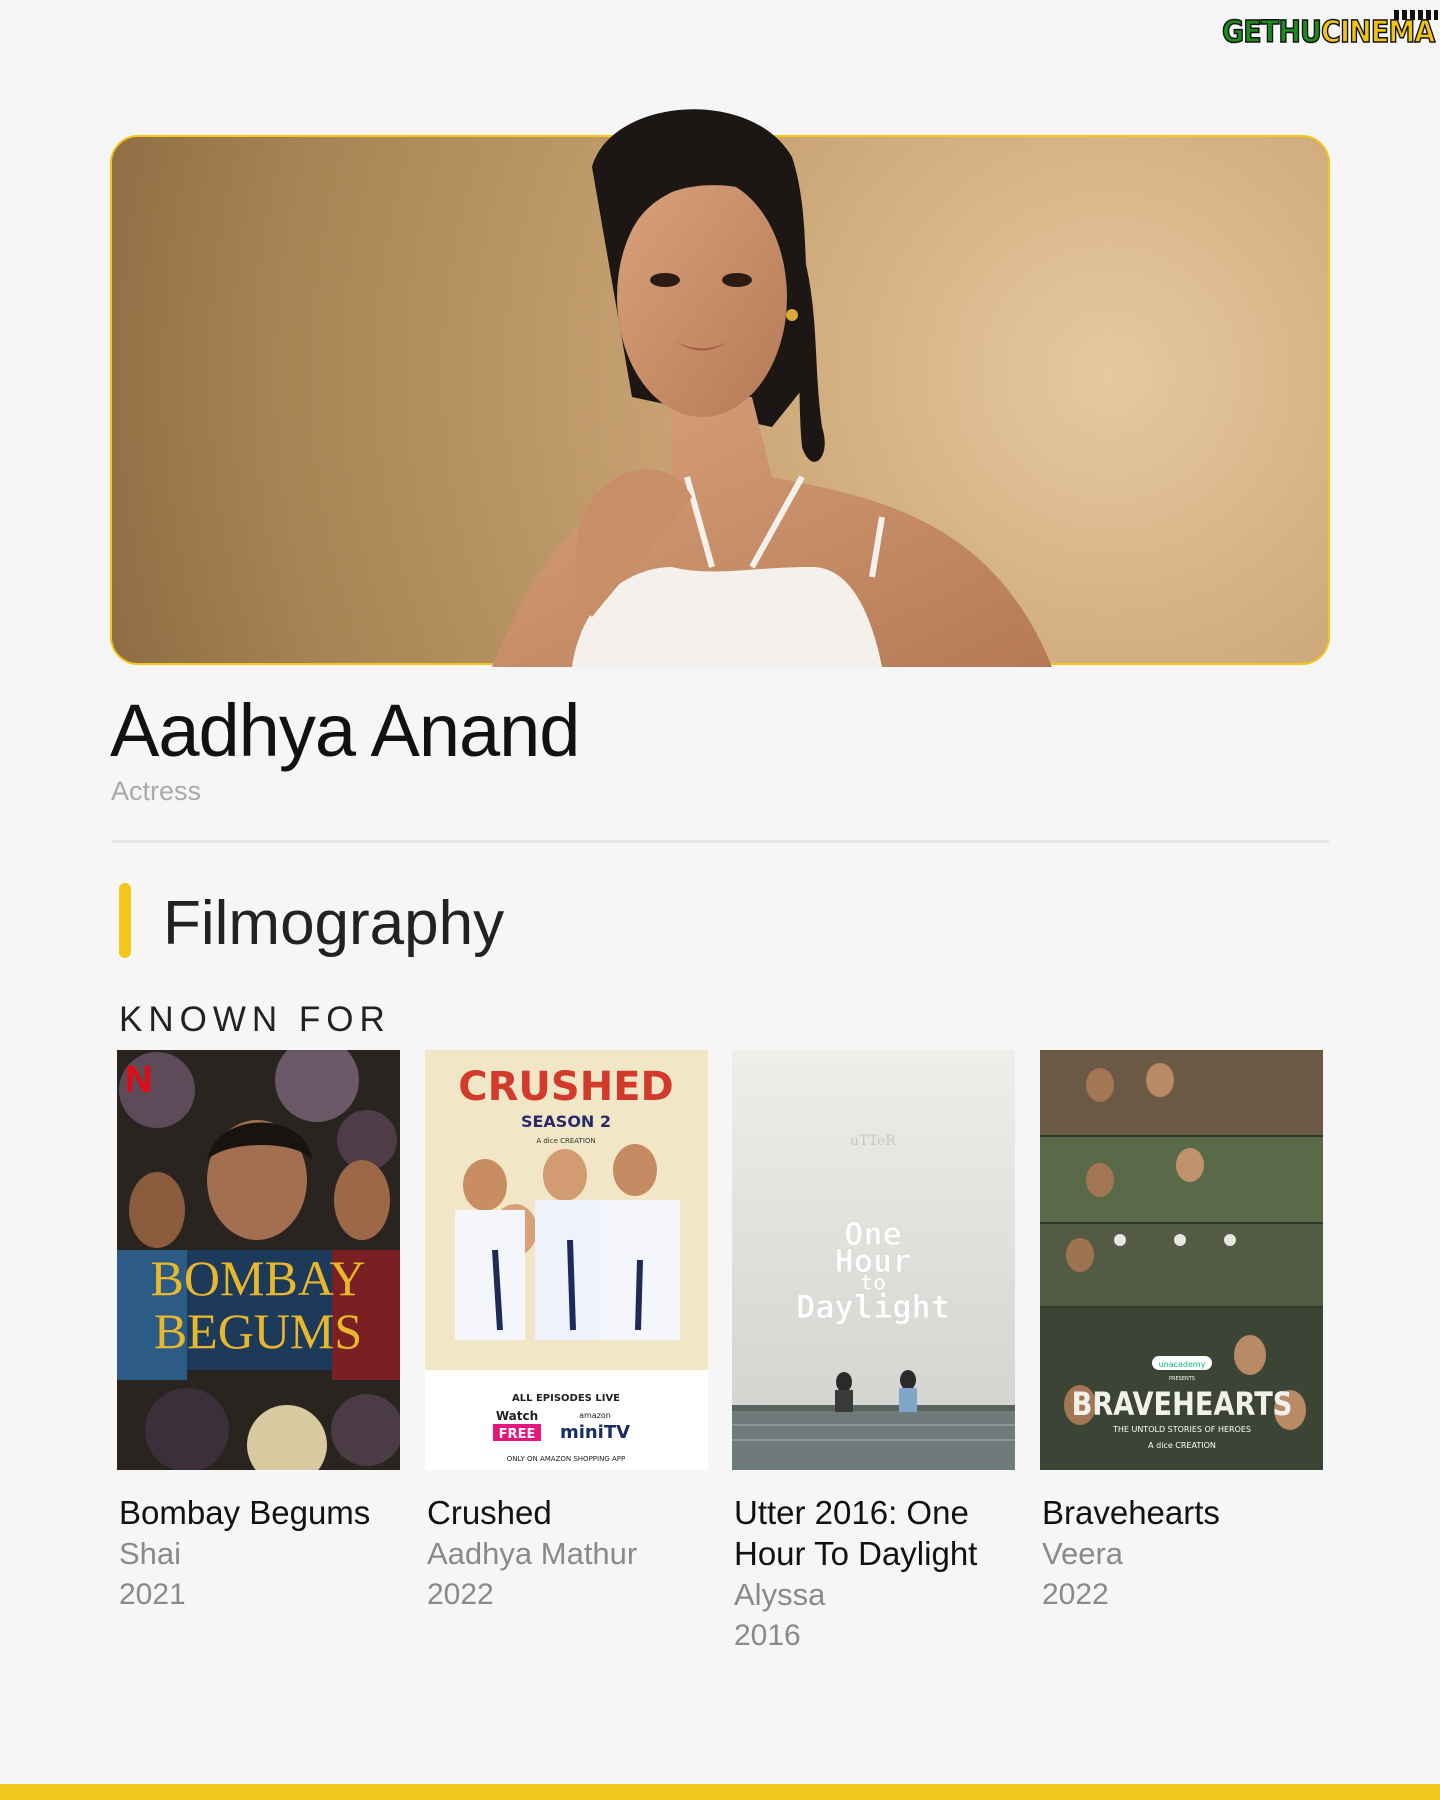 The width and height of the screenshot is (1440, 1800). What do you see at coordinates (772, 388) in the screenshot?
I see `portrait-illustration` at bounding box center [772, 388].